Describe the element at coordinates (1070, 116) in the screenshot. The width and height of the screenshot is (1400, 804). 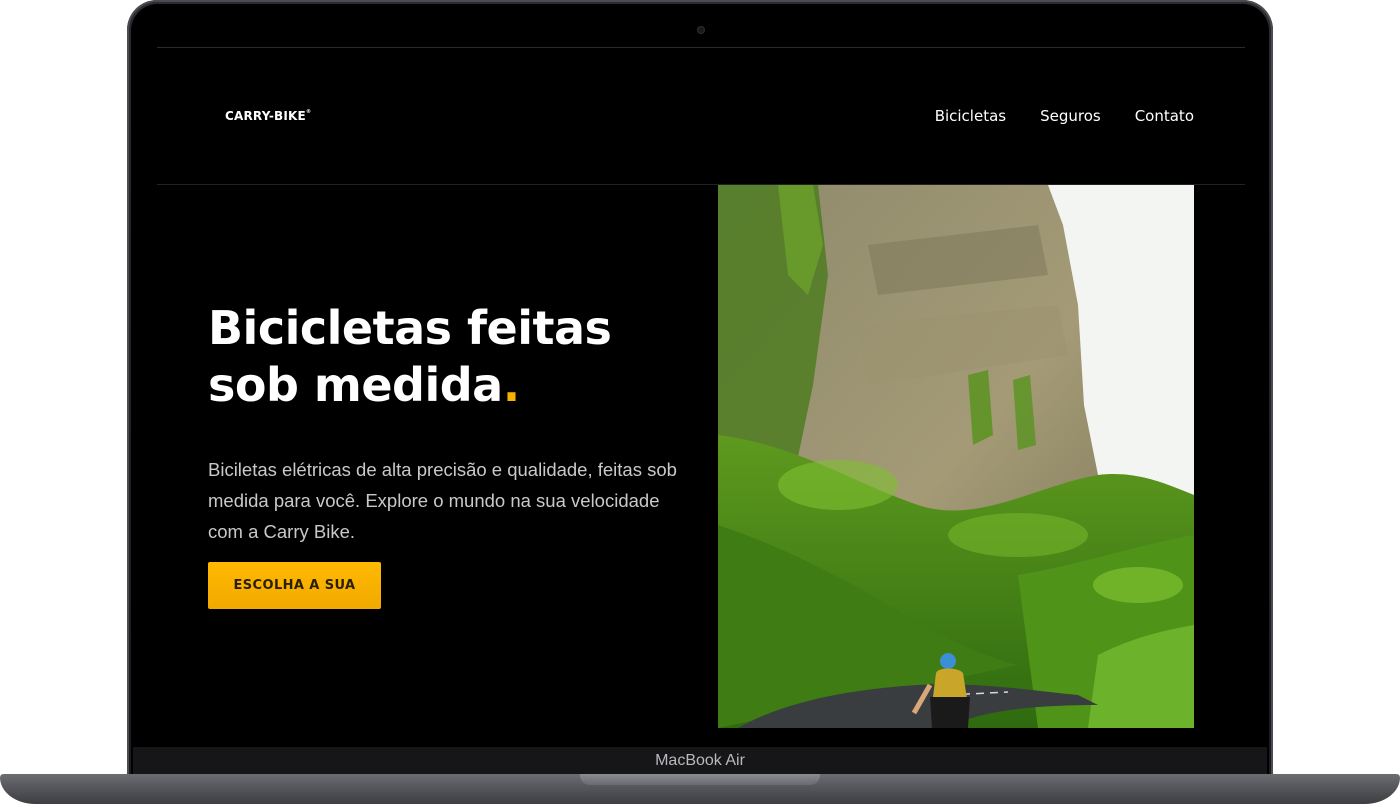
I see `nav-link-seguros: Seguros` at that location.